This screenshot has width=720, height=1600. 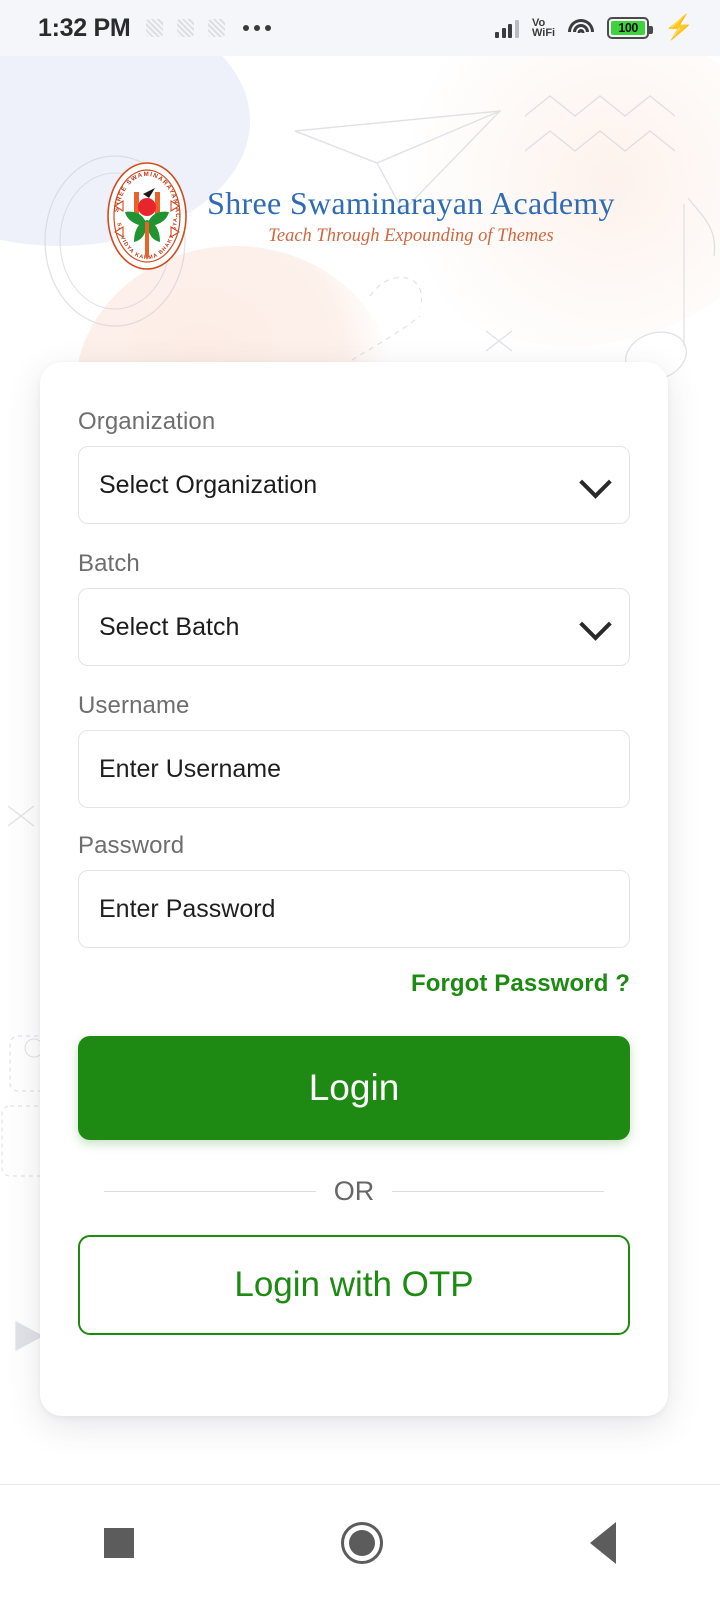 I want to click on volte-wifi-indicator: Vo WiFi, so click(x=543, y=28).